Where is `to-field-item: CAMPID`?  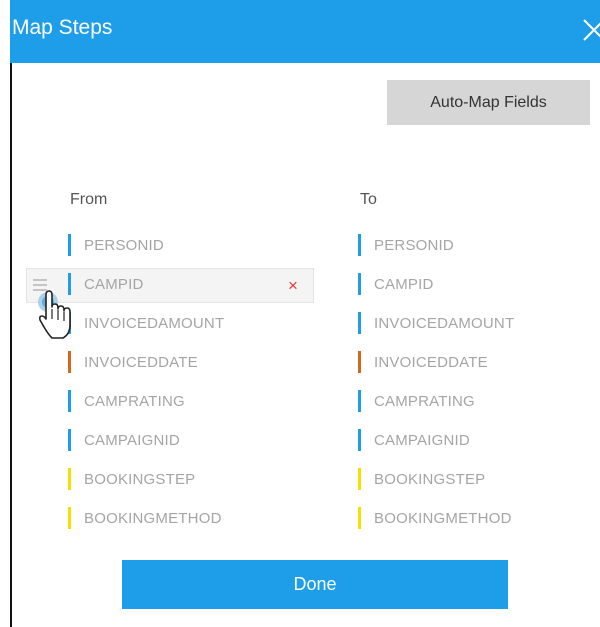 to-field-item: CAMPID is located at coordinates (396, 284).